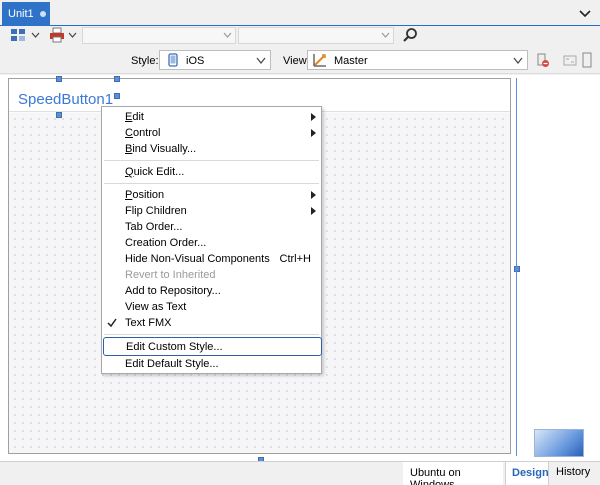  What do you see at coordinates (211, 133) in the screenshot?
I see `menu-item-control: Control` at bounding box center [211, 133].